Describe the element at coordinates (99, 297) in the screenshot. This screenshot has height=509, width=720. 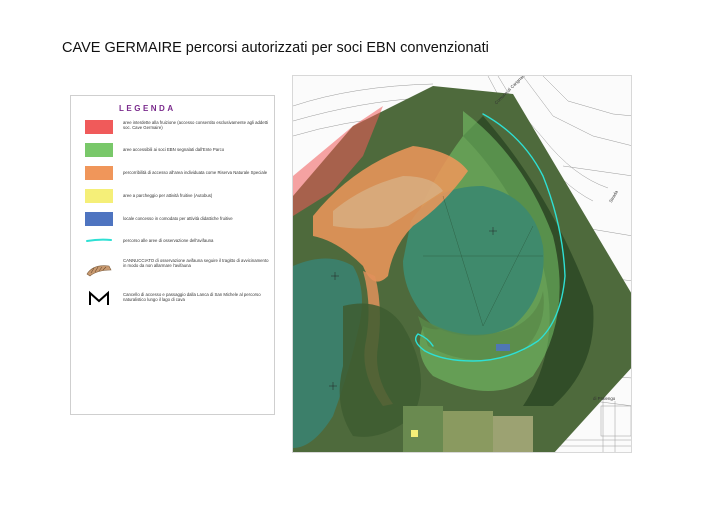
I see `gate-icon` at that location.